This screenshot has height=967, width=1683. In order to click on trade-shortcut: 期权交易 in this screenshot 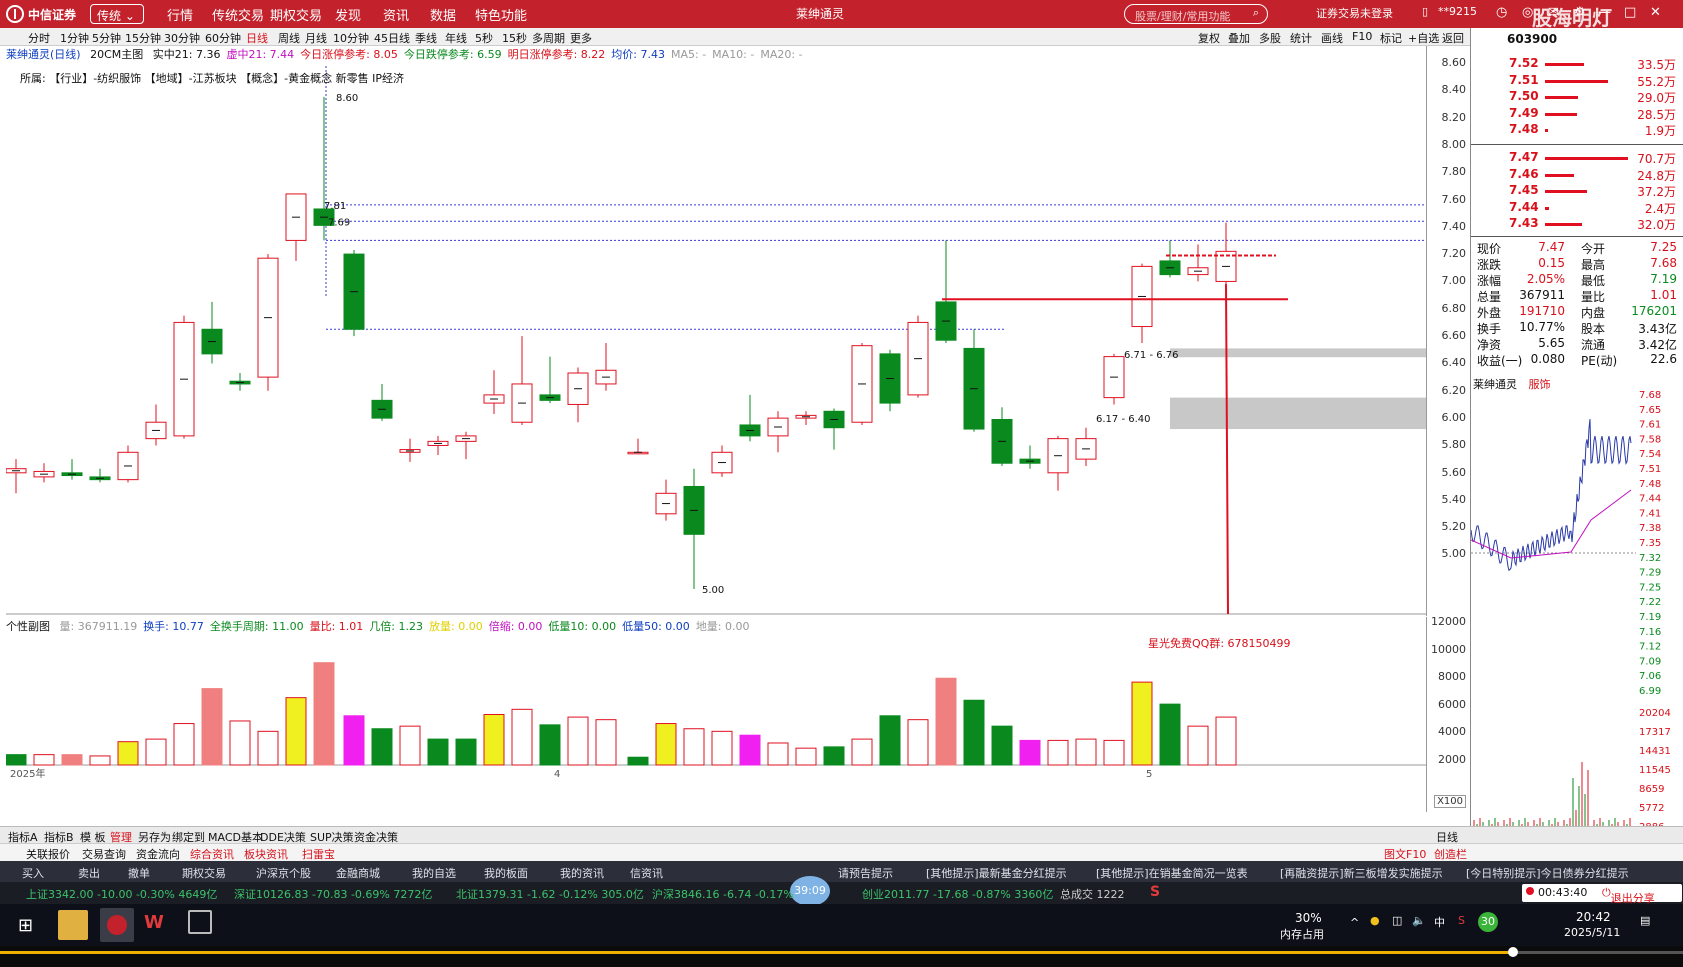, I will do `click(204, 873)`.